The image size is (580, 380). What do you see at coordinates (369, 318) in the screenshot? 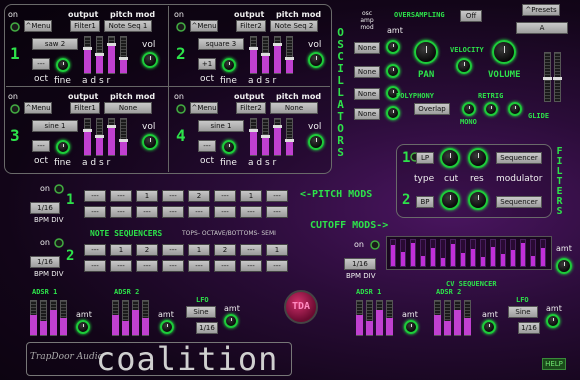
I see `right-adsr1-decay-fader` at bounding box center [369, 318].